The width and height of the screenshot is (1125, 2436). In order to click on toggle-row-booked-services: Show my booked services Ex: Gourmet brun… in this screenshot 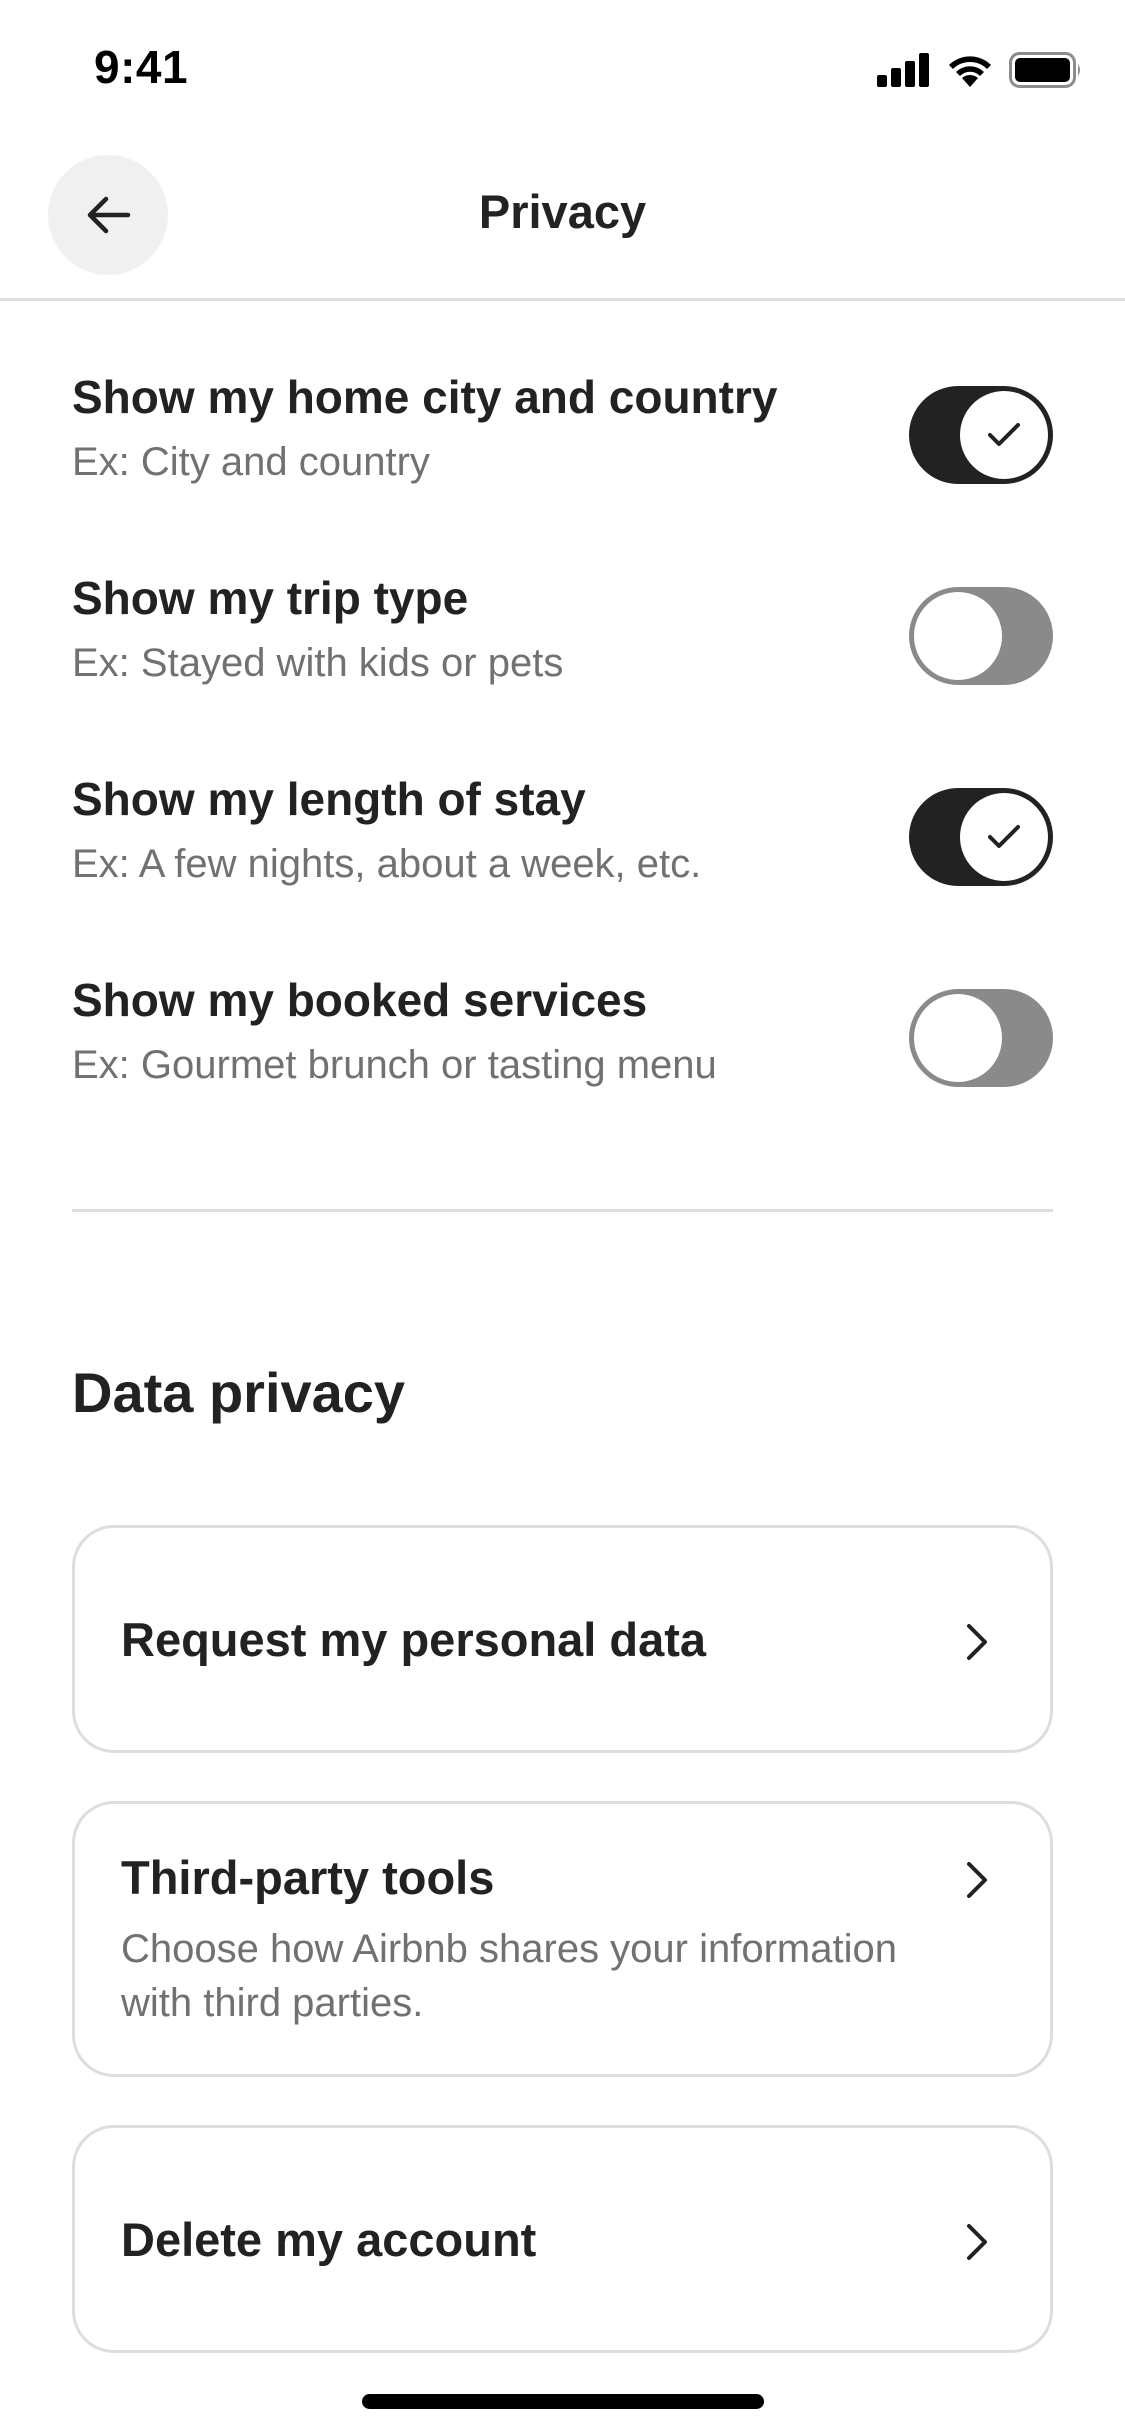, I will do `click(562, 1048)`.